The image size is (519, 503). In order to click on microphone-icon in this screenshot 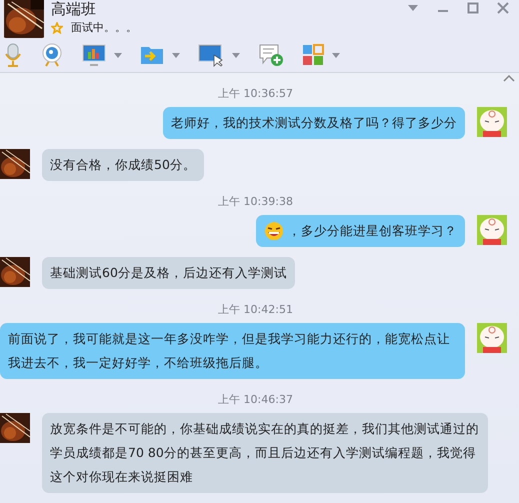, I will do `click(13, 55)`.